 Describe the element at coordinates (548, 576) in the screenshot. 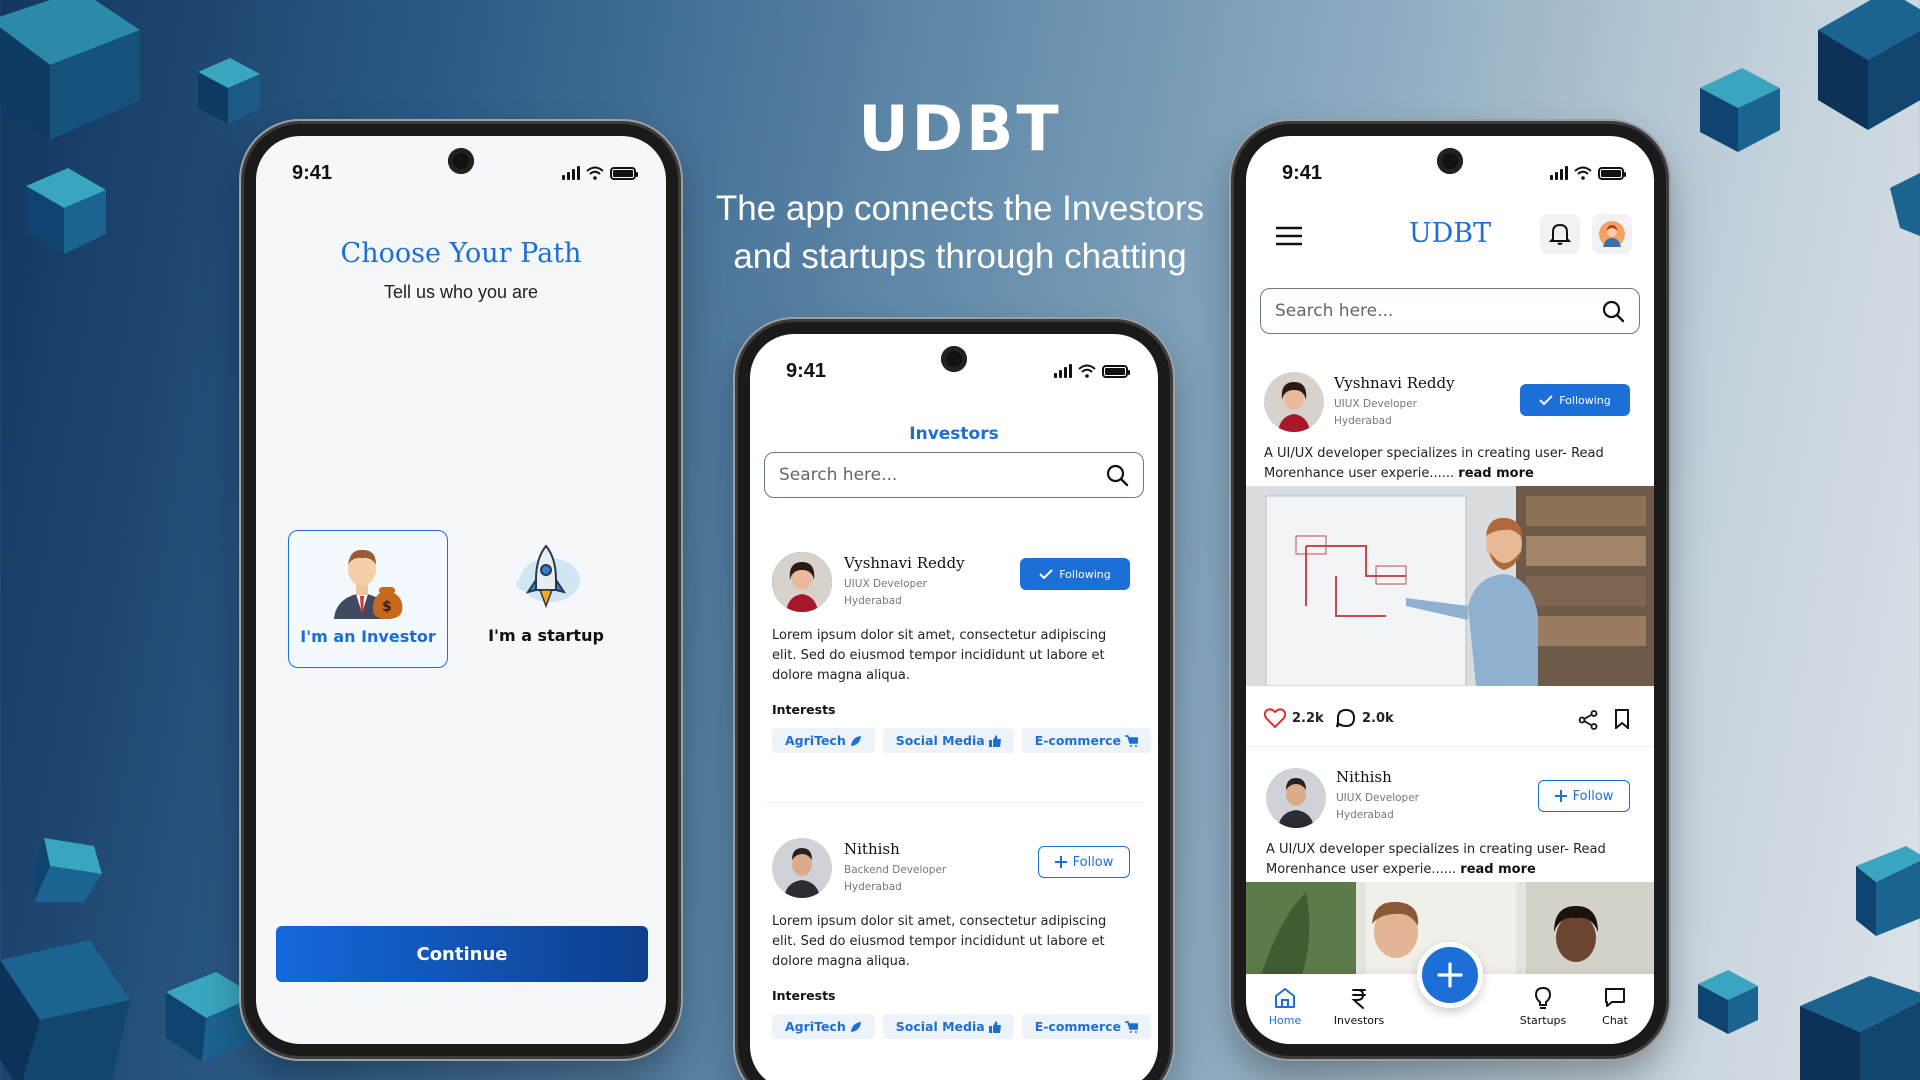

I see `rocket-illustration-icon` at that location.